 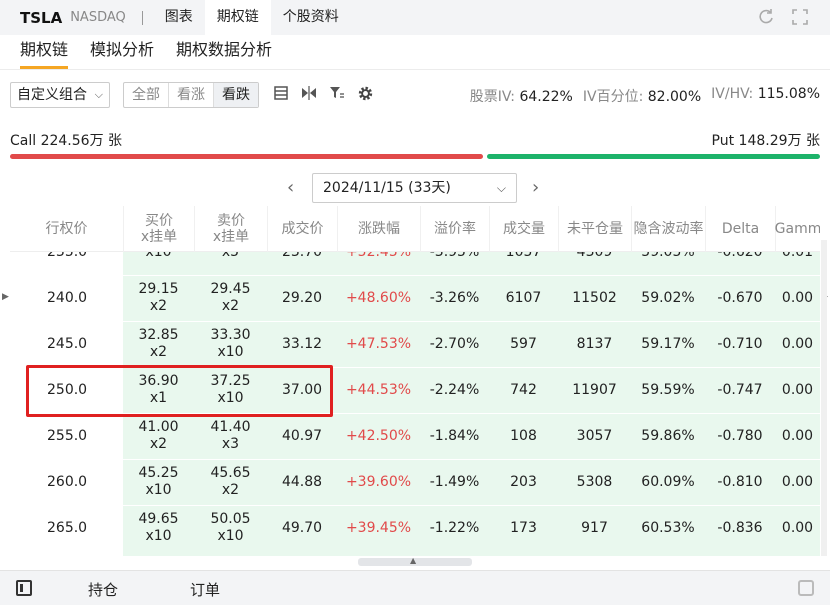 I want to click on premium-cell: -2.70%, so click(x=454, y=343).